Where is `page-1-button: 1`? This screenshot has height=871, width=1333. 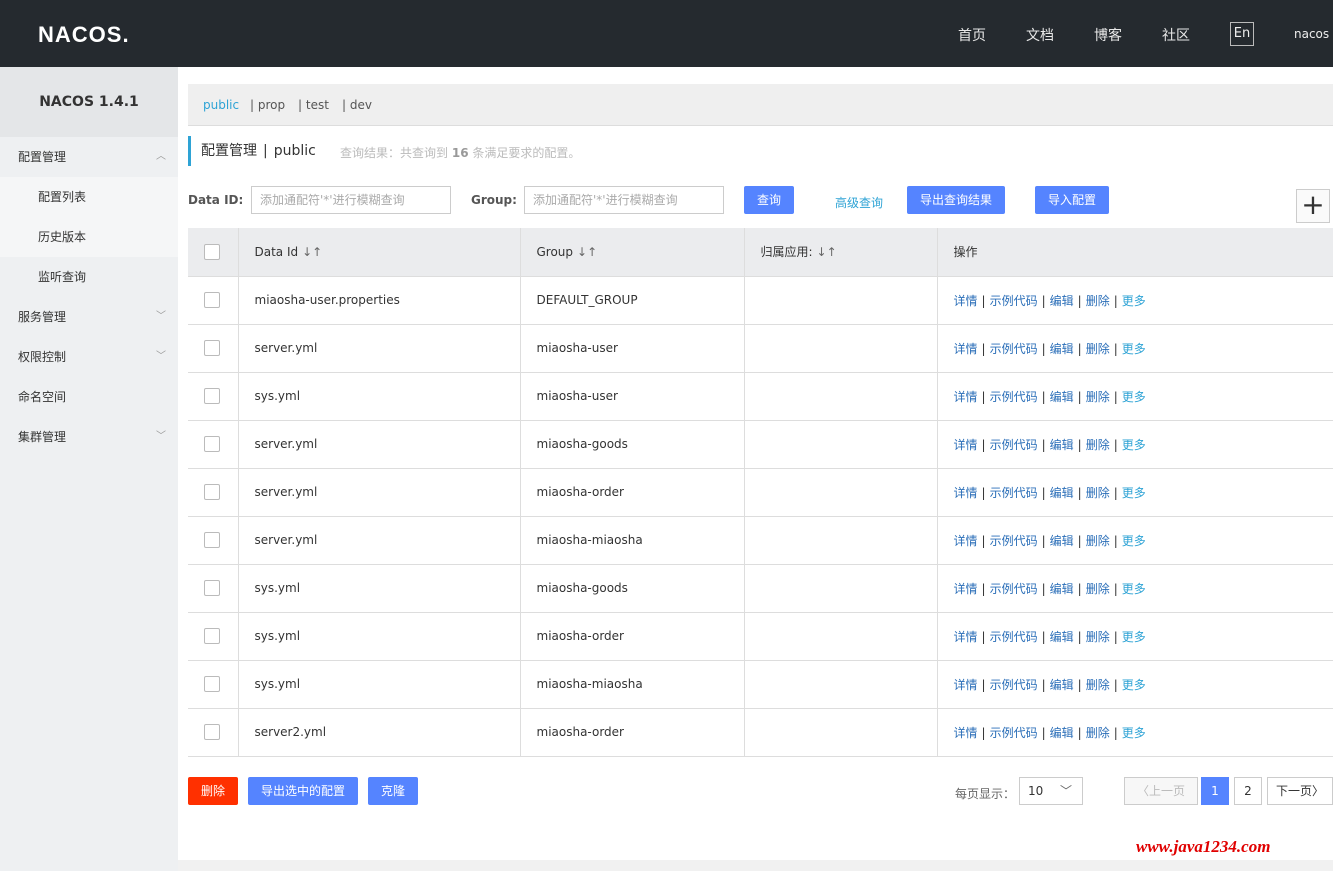
page-1-button: 1 is located at coordinates (1215, 791).